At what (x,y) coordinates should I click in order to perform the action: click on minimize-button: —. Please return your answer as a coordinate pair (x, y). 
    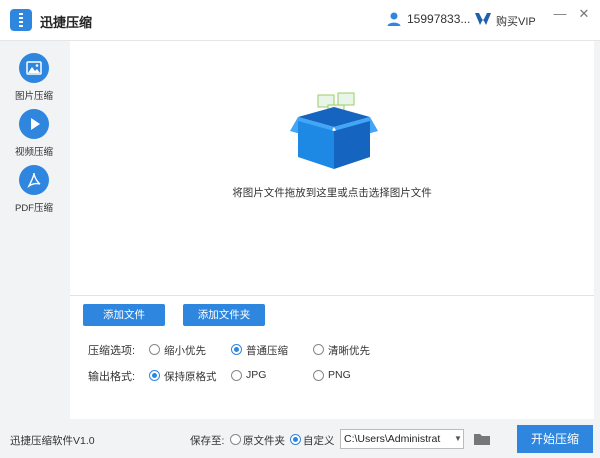
    Looking at the image, I should click on (560, 14).